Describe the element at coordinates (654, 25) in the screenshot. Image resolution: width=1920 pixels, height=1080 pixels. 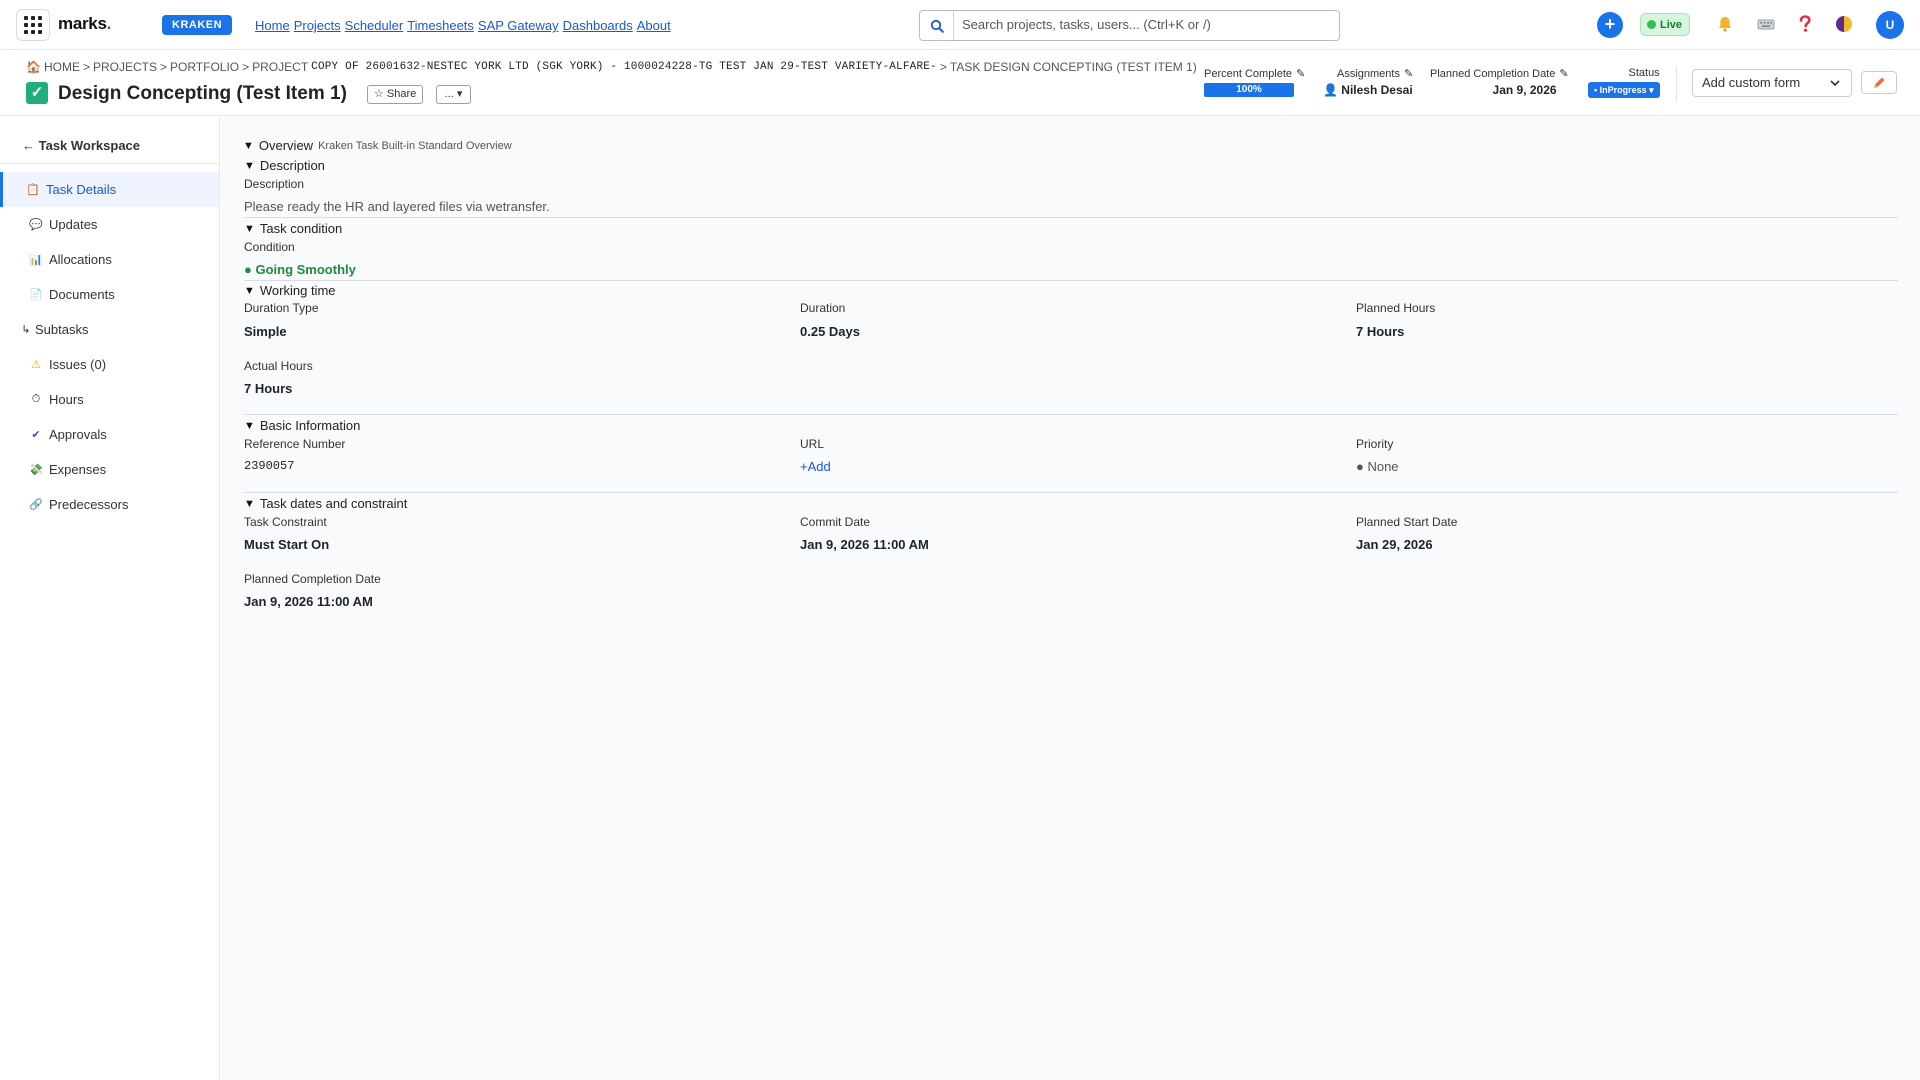
I see `menu-about: About` at that location.